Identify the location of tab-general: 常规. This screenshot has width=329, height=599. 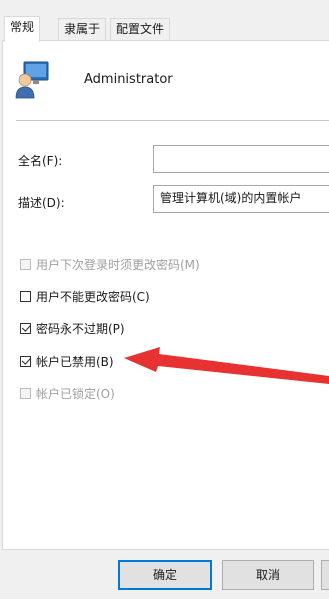
(22, 29).